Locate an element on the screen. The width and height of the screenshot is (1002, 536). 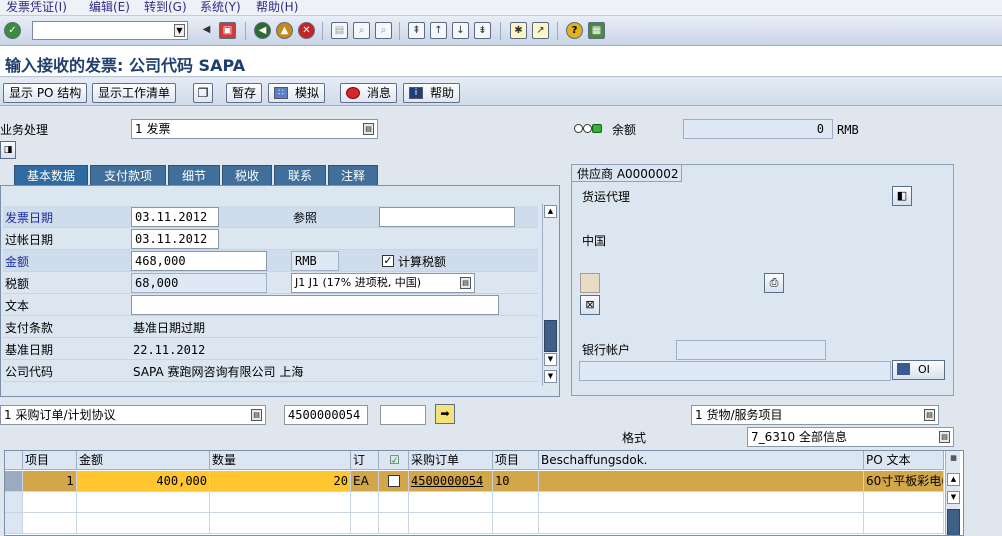
transfer-arrow-icon: ➡ is located at coordinates (445, 414).